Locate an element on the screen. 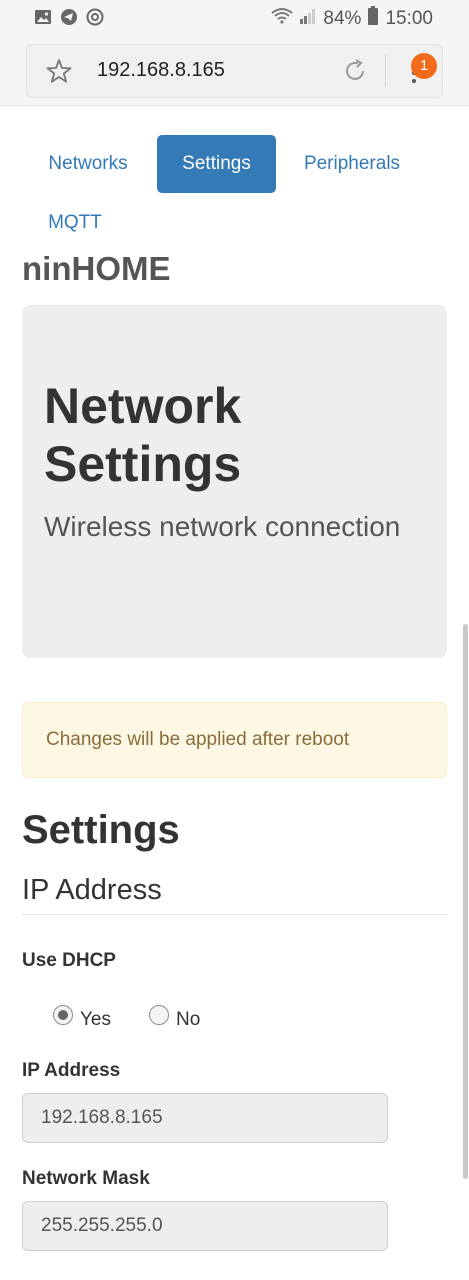 This screenshot has height=1280, width=469. signal-icon is located at coordinates (308, 19).